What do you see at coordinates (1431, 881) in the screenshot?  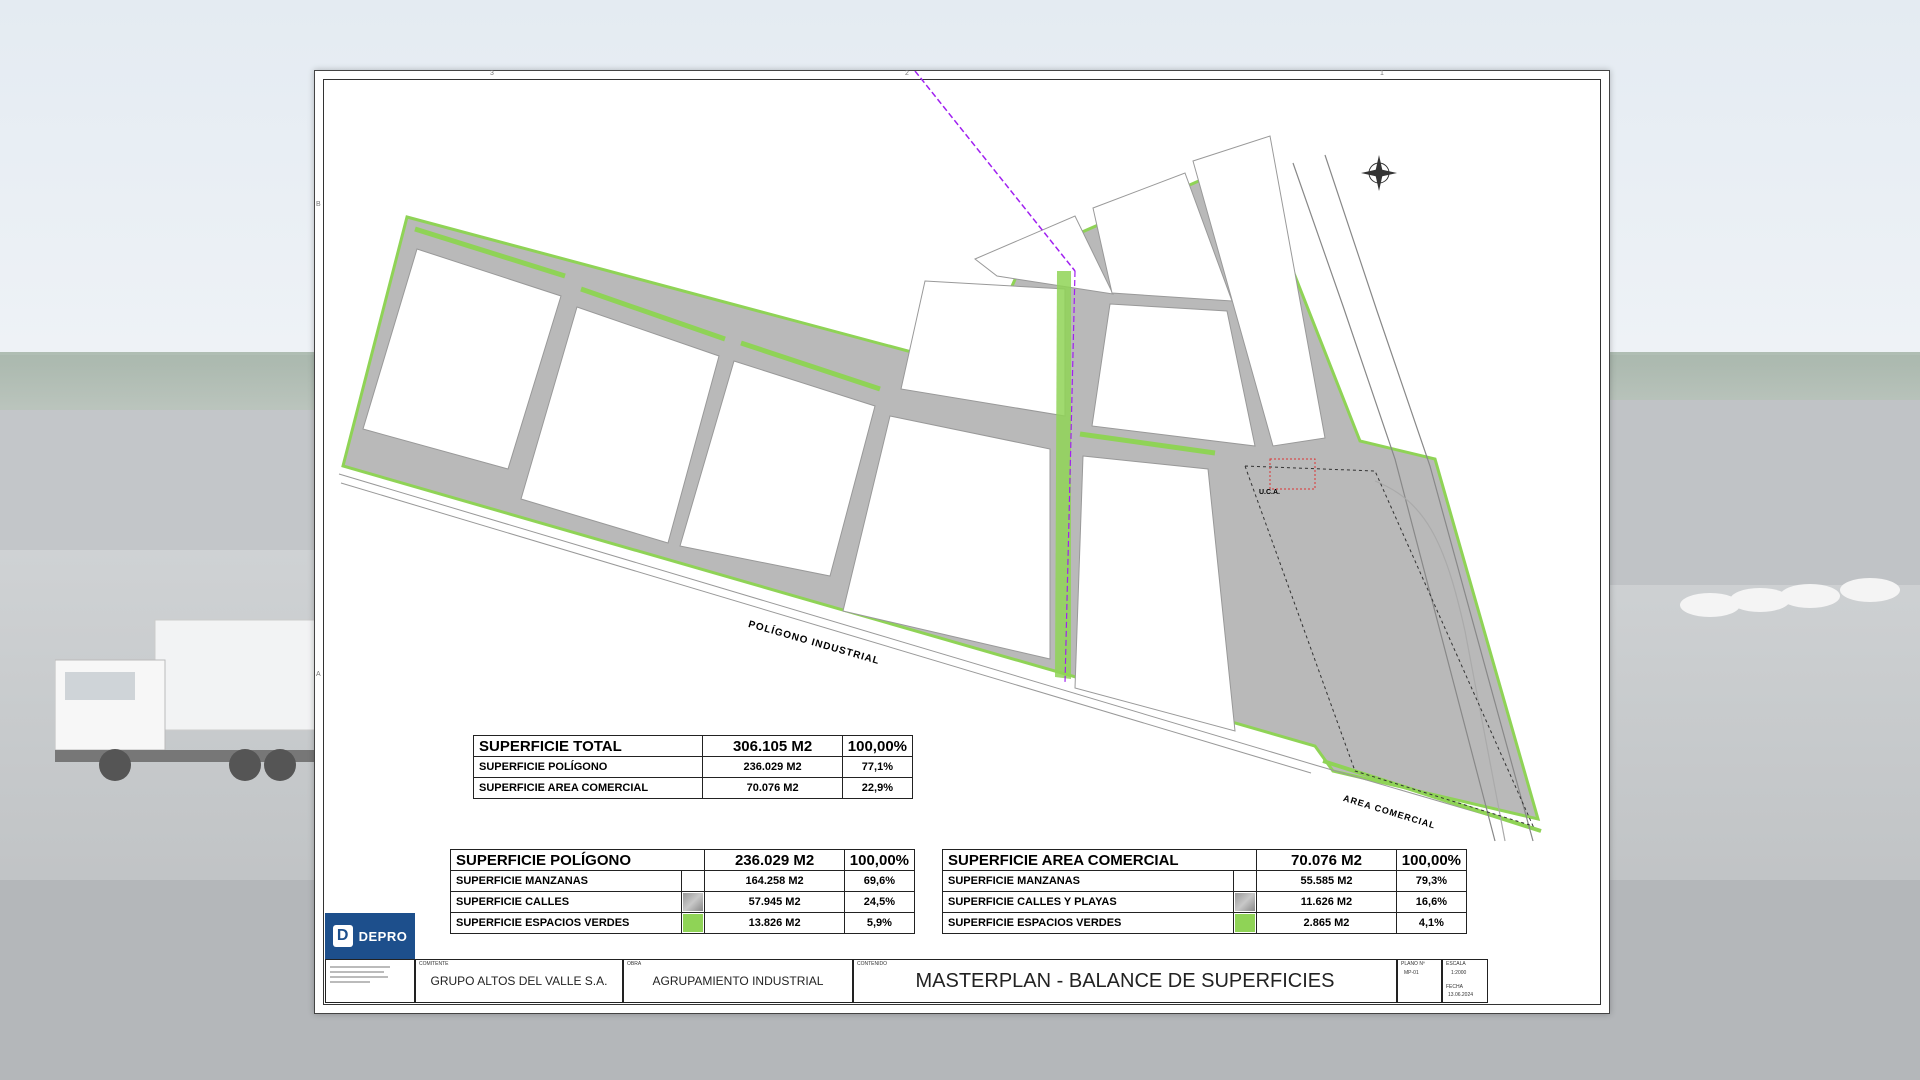 I see `comercial-row-pct: 79,3%` at bounding box center [1431, 881].